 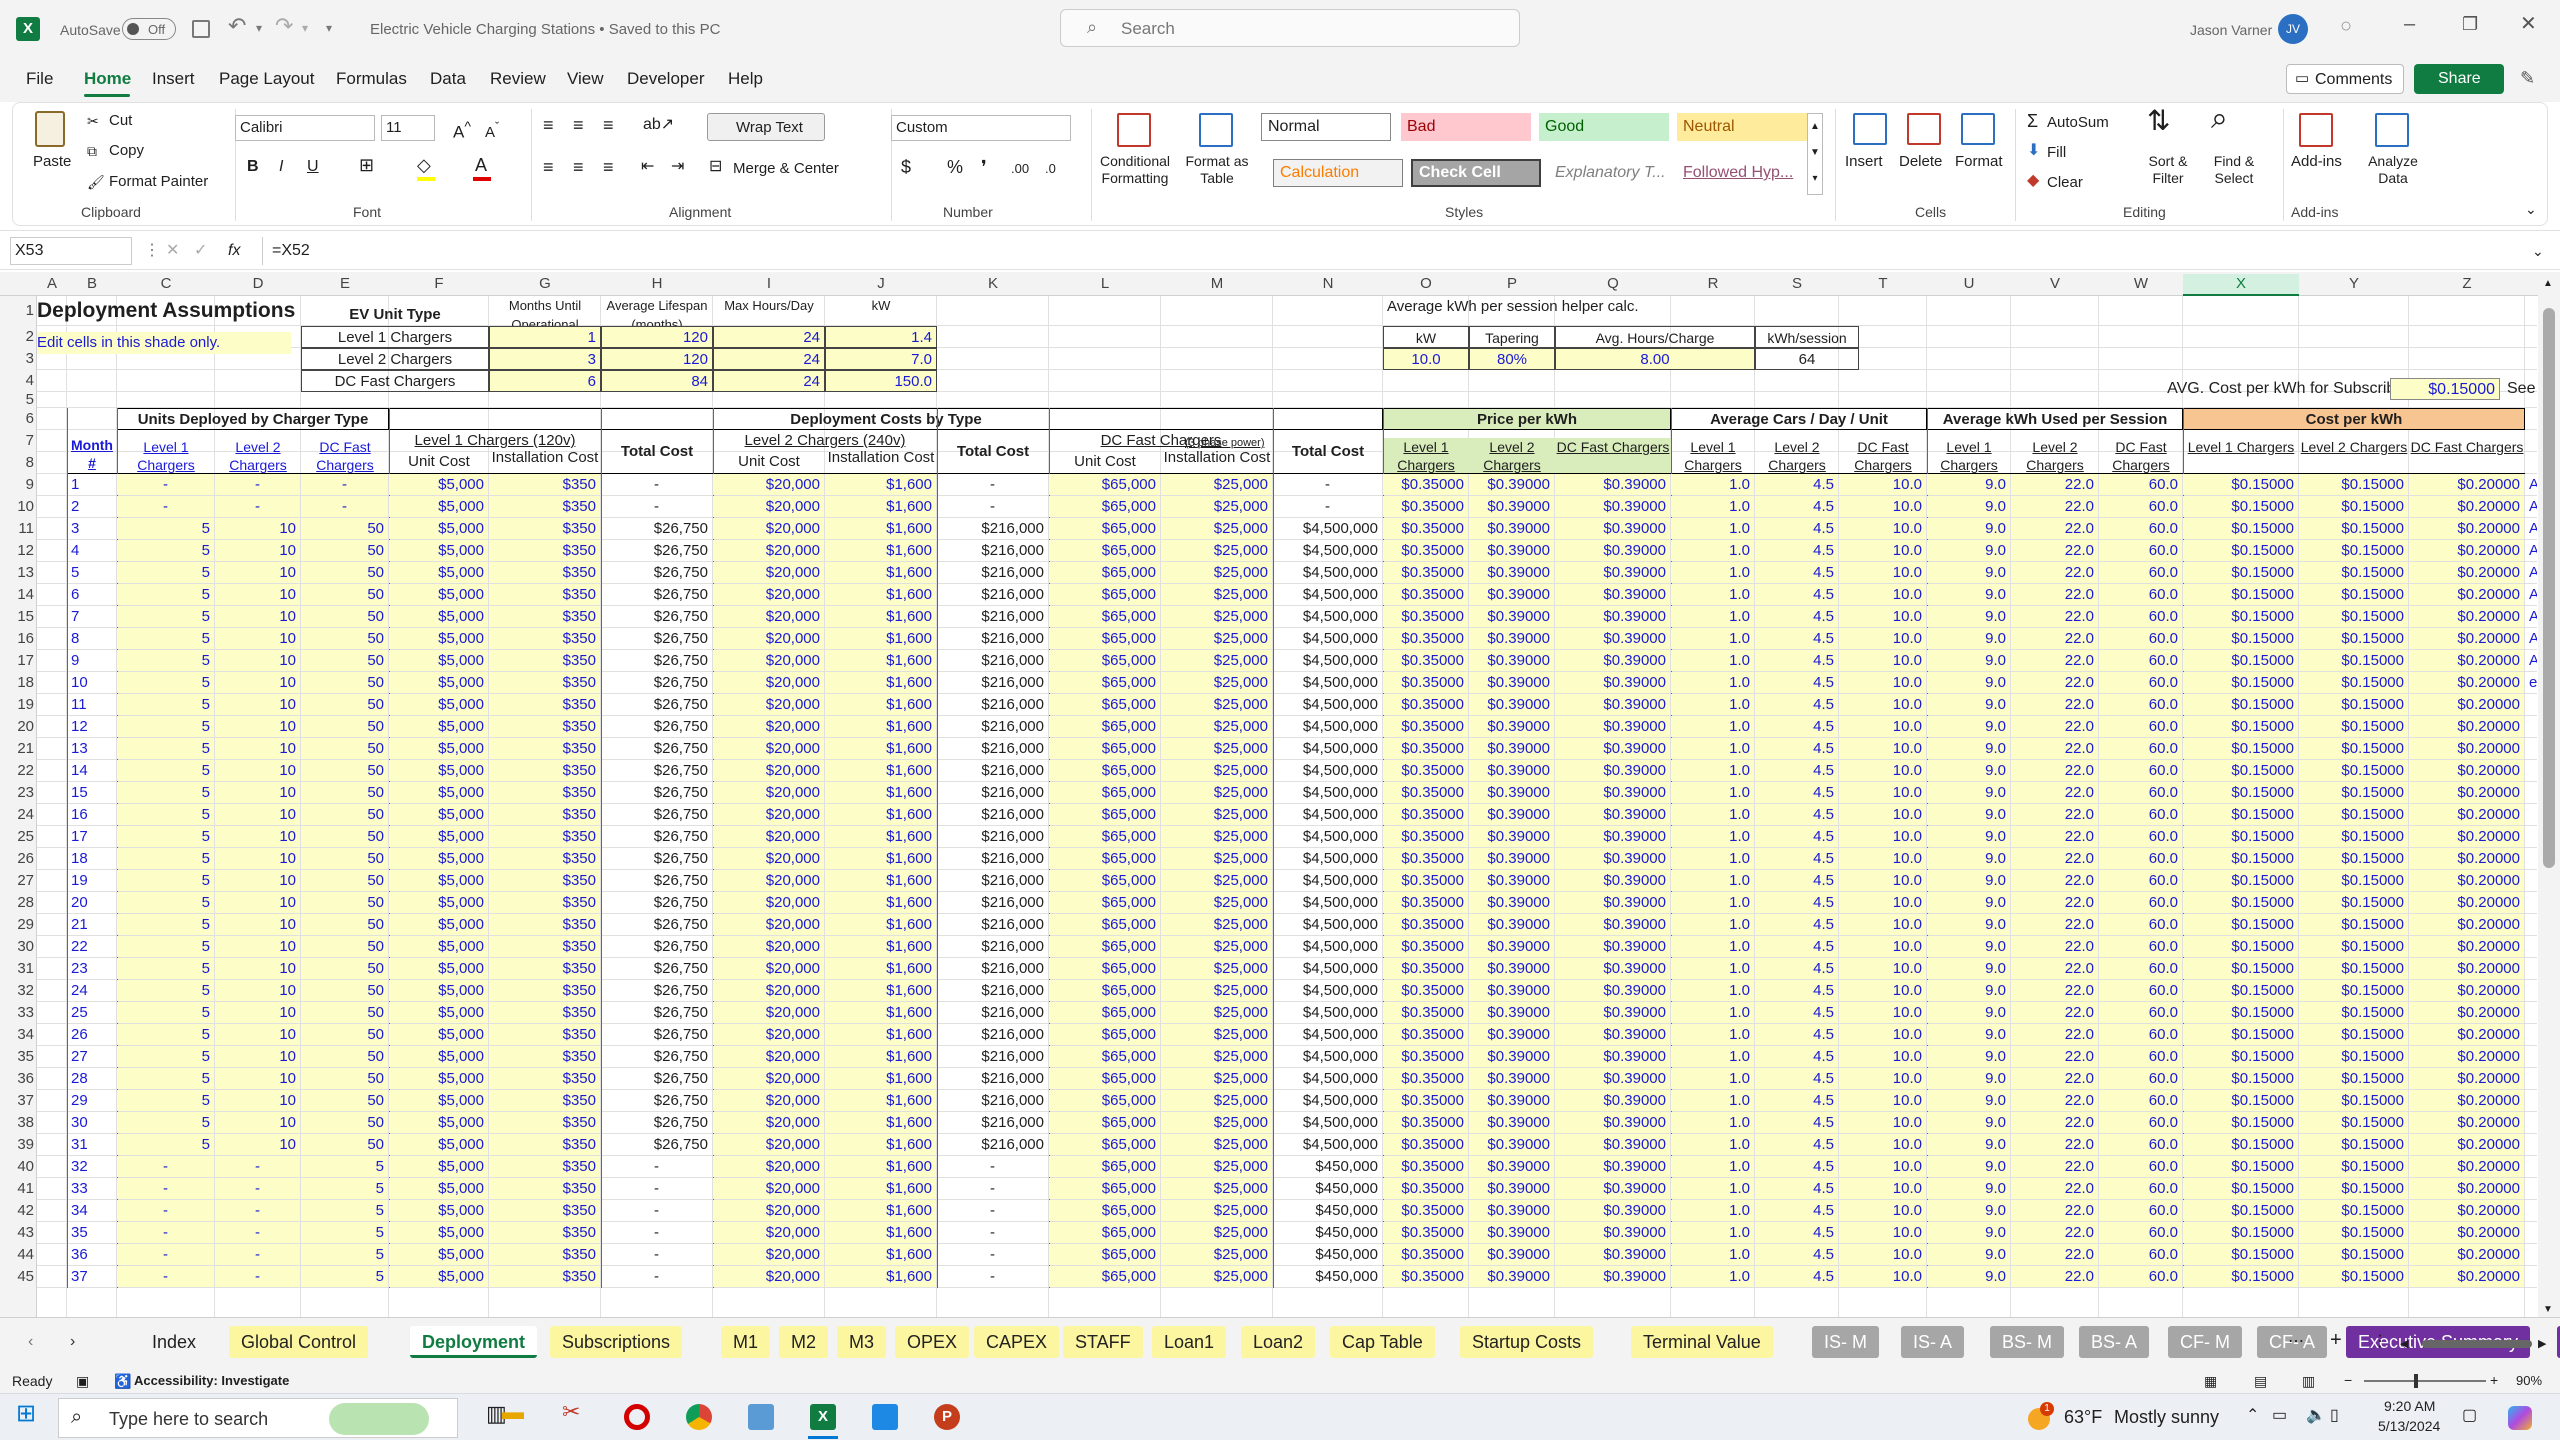 I want to click on data-cell: $65,000, so click(x=1104, y=1276).